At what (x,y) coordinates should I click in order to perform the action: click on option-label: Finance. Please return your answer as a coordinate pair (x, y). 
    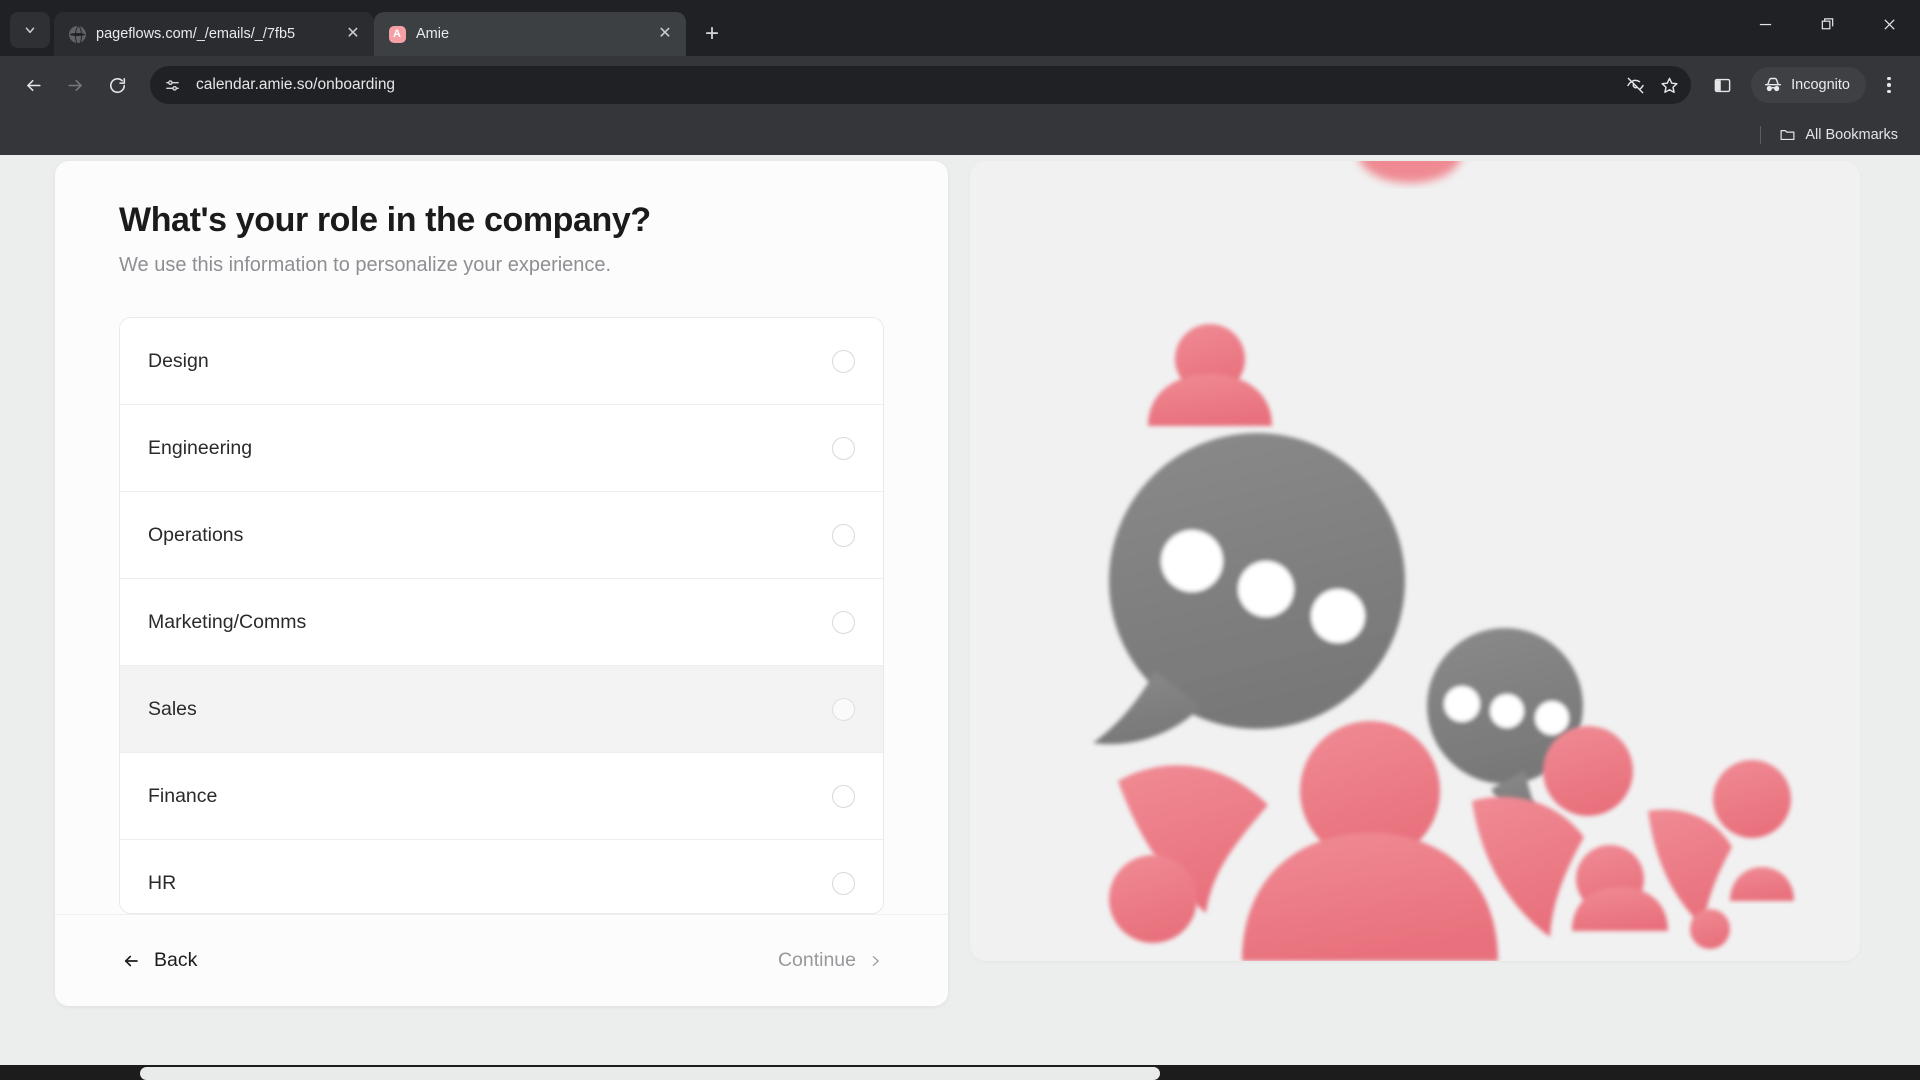
    Looking at the image, I should click on (183, 795).